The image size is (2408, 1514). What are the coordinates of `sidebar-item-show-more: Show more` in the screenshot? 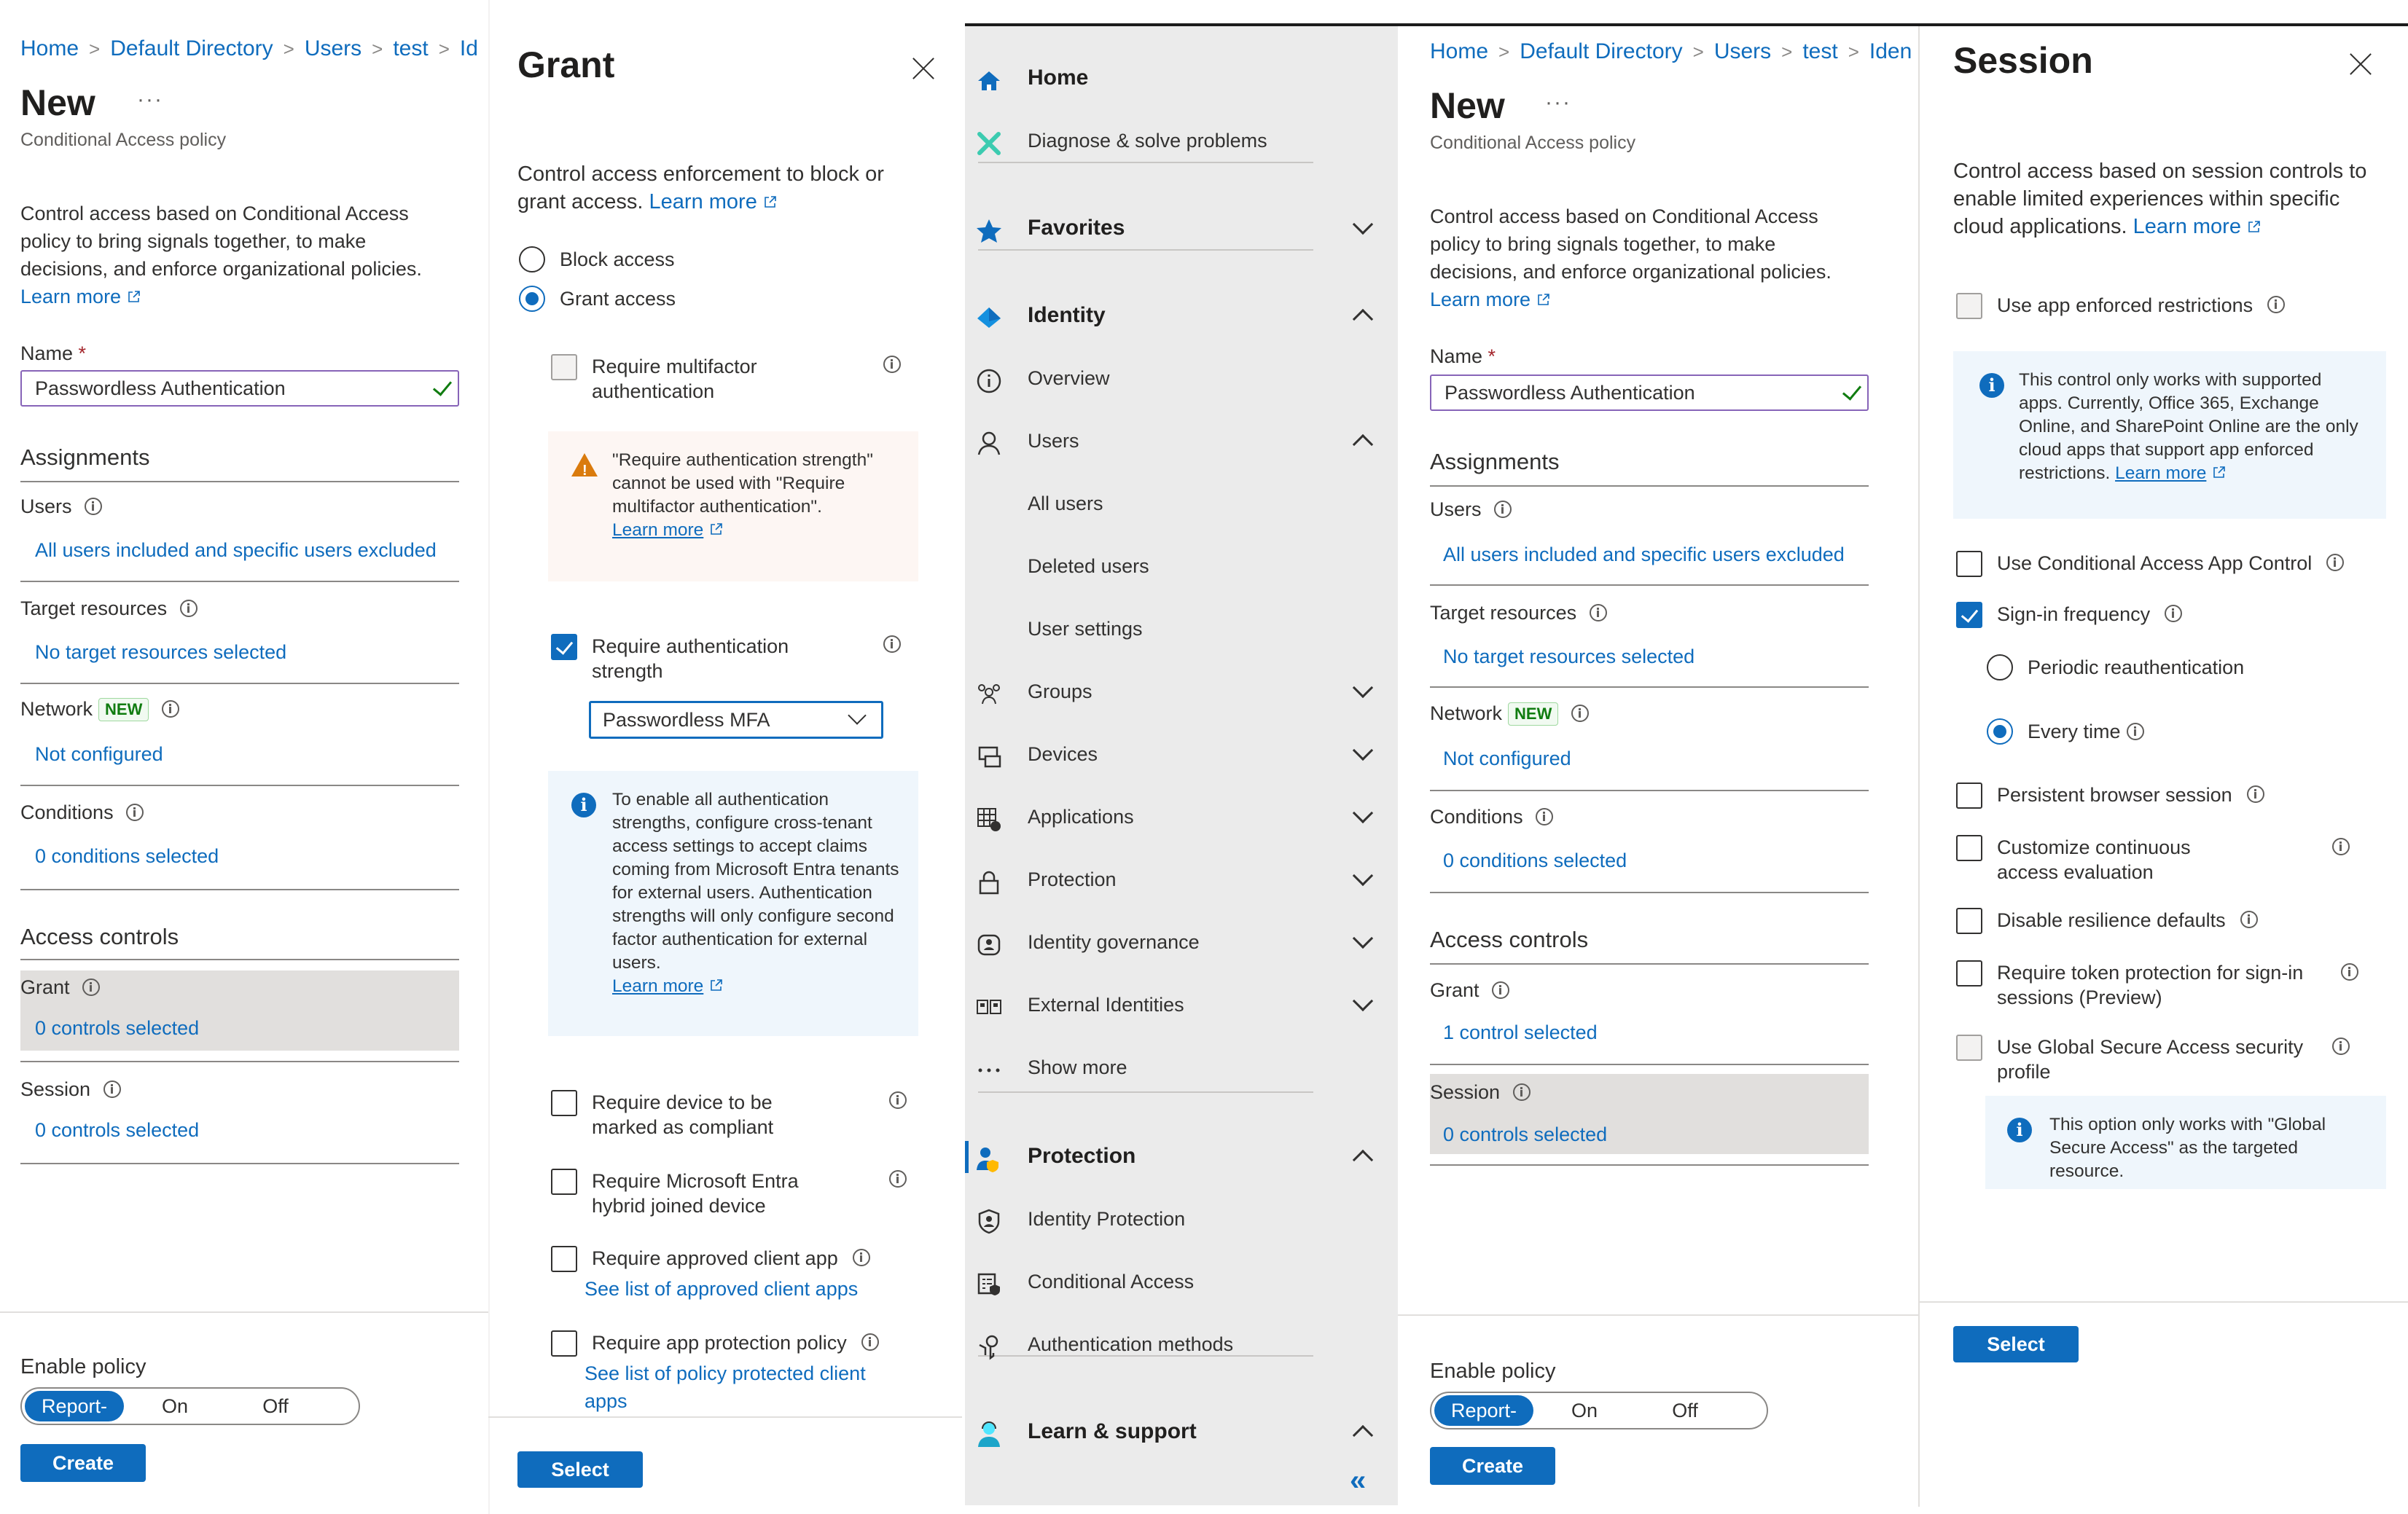 It's located at (1181, 1067).